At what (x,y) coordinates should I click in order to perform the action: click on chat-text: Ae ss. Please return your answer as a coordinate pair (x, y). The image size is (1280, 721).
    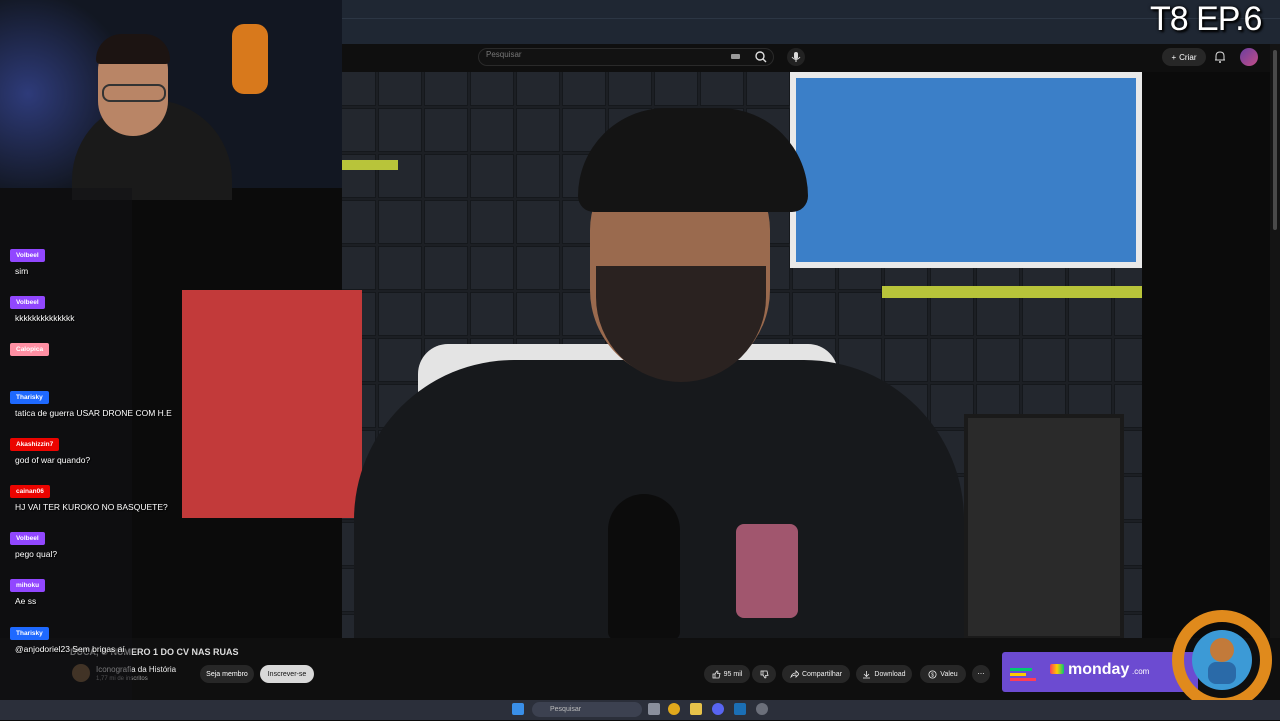
    Looking at the image, I should click on (26, 601).